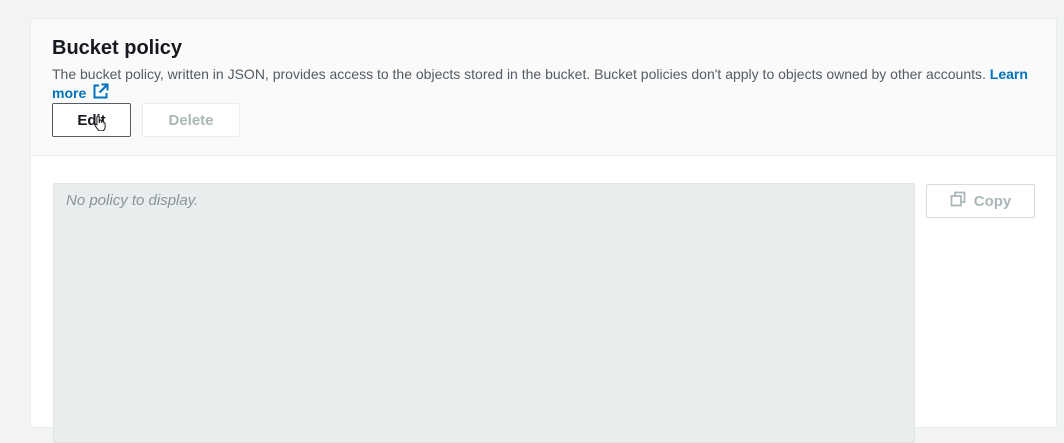 This screenshot has width=1064, height=443. I want to click on copy-button: Copy, so click(980, 201).